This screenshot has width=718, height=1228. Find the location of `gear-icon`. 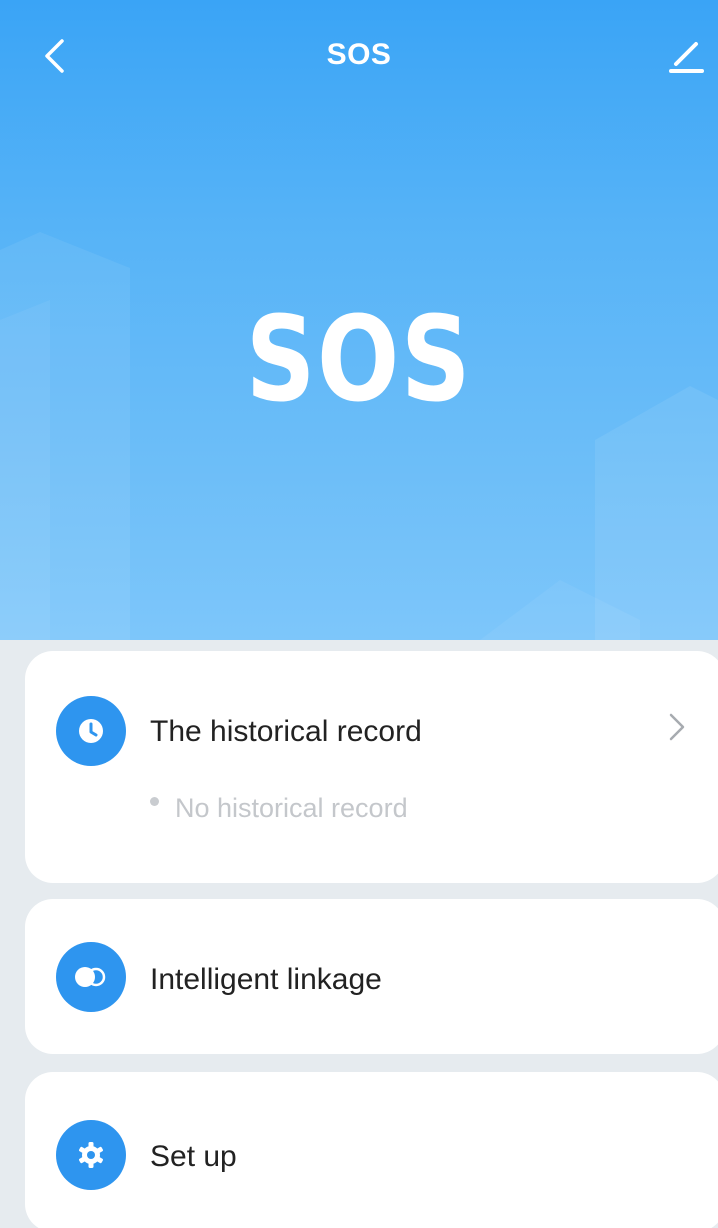

gear-icon is located at coordinates (91, 1155).